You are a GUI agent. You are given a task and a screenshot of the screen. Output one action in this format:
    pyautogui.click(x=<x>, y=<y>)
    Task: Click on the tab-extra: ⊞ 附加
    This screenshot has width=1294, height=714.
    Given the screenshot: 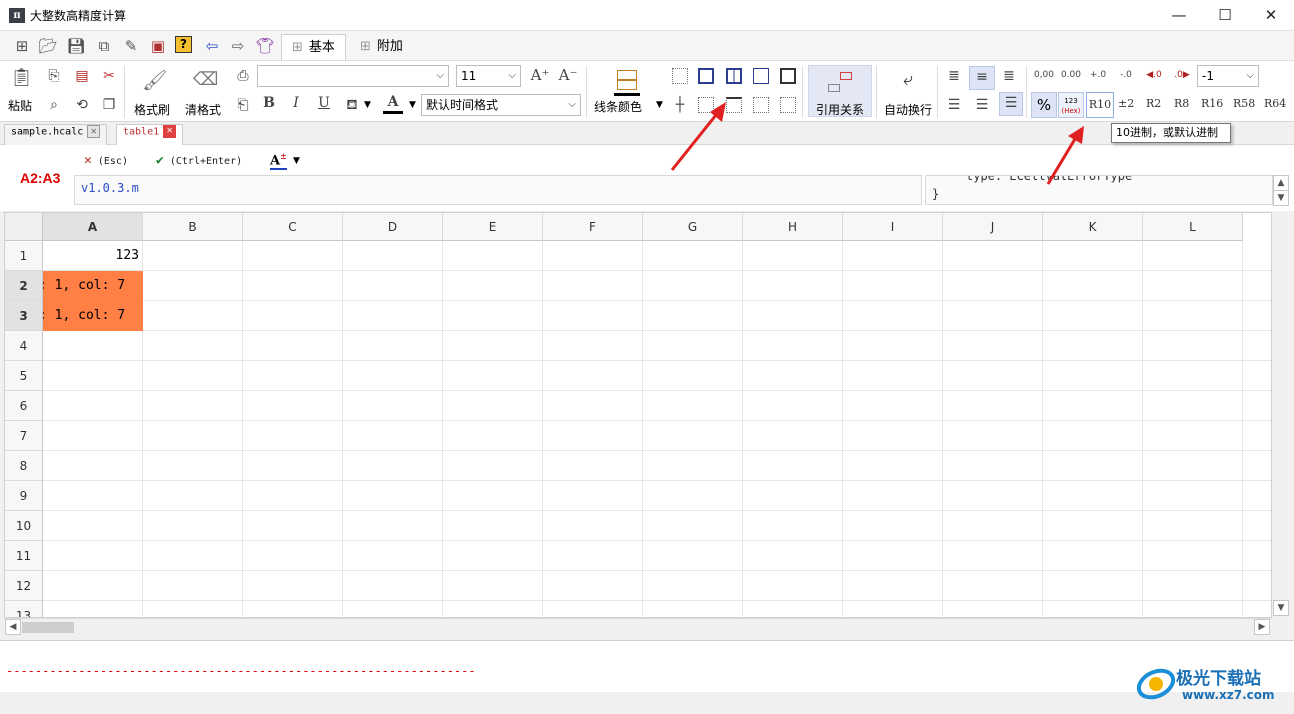 What is the action you would take?
    pyautogui.click(x=381, y=47)
    